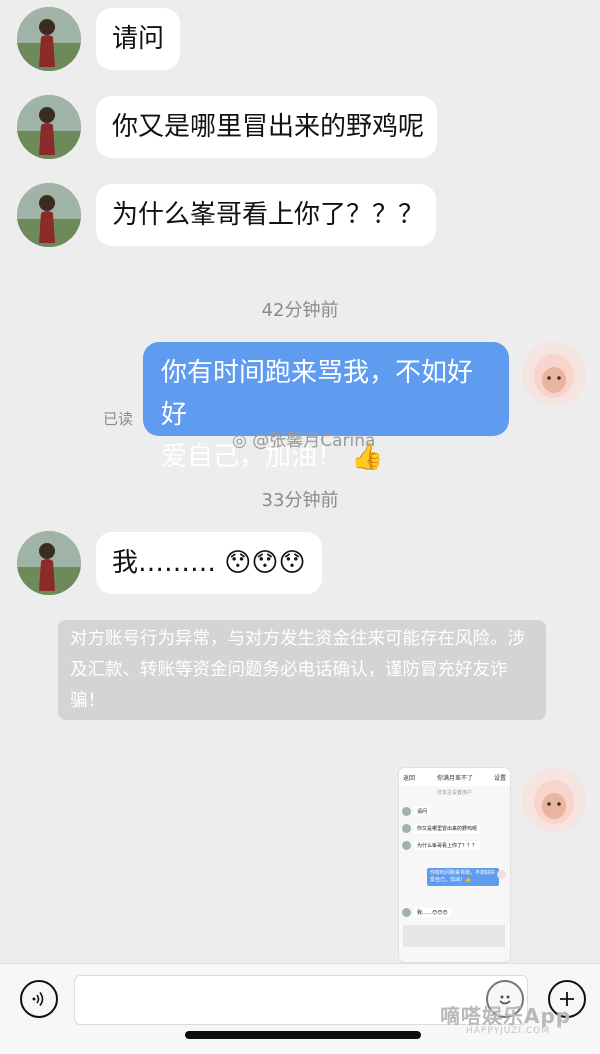 The image size is (600, 1054). What do you see at coordinates (454, 793) in the screenshot?
I see `thumbnail-subheader: 非本主设置用户` at bounding box center [454, 793].